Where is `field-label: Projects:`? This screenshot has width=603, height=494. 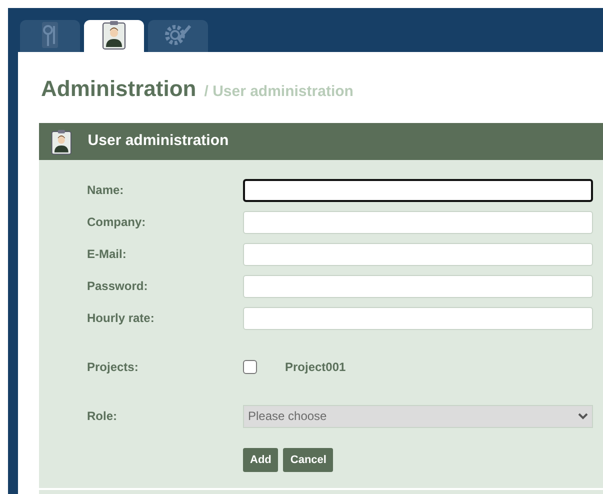
field-label: Projects: is located at coordinates (113, 367).